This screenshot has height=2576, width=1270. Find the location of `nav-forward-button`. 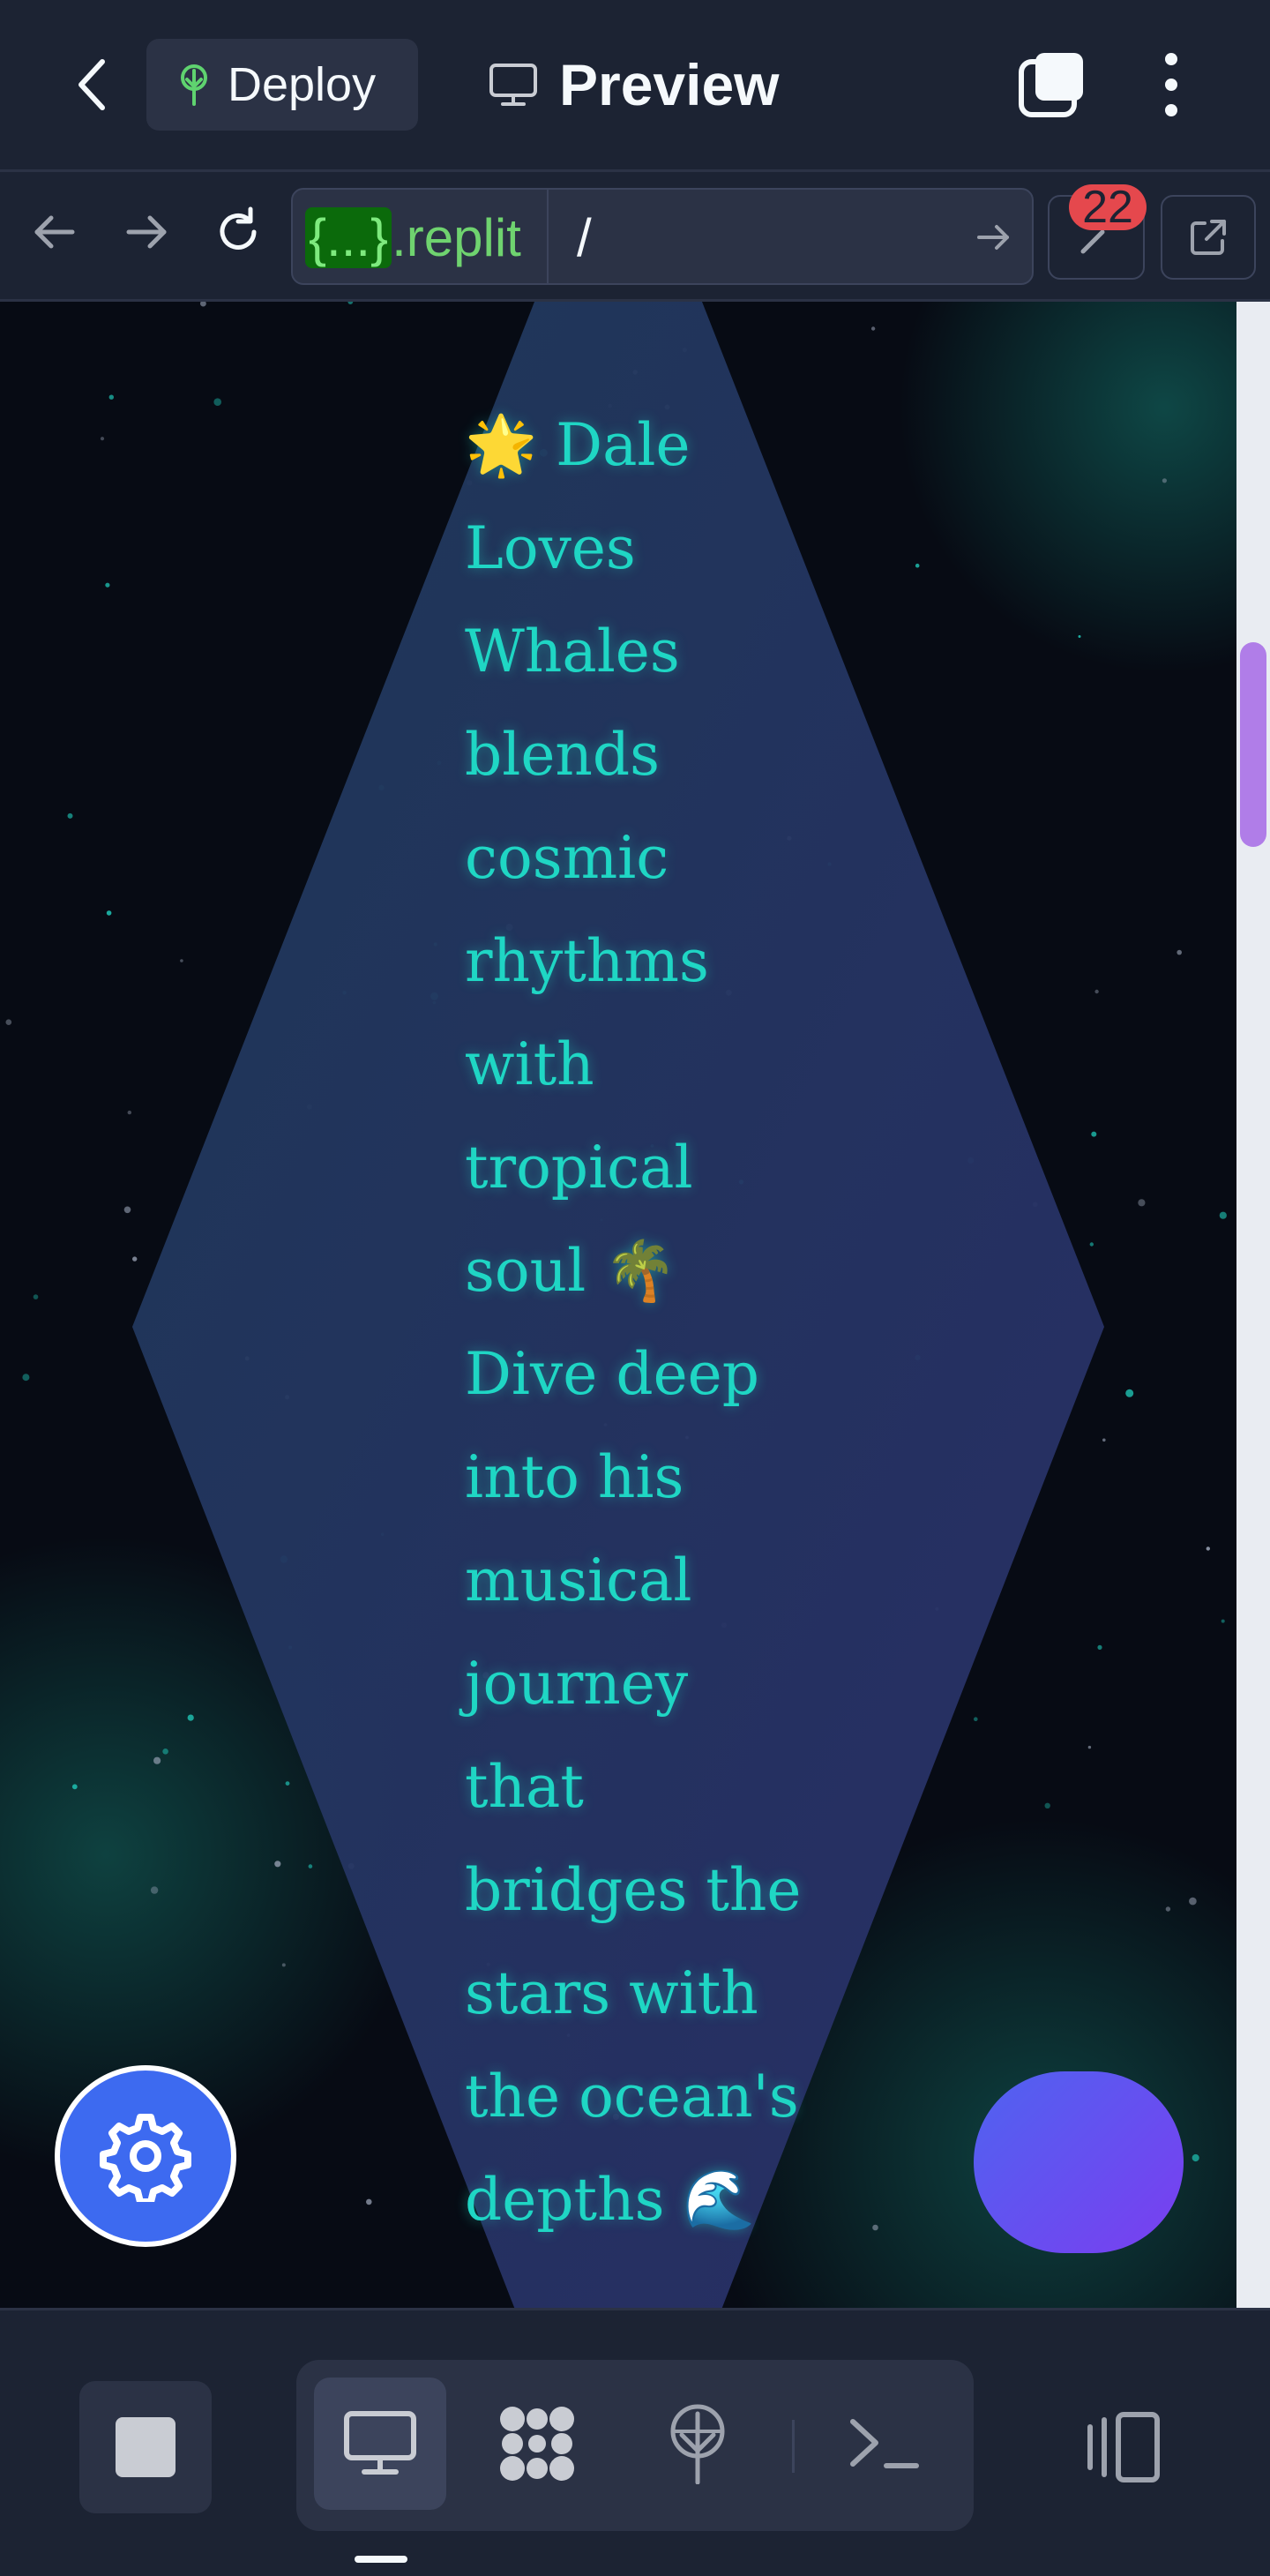

nav-forward-button is located at coordinates (146, 232).